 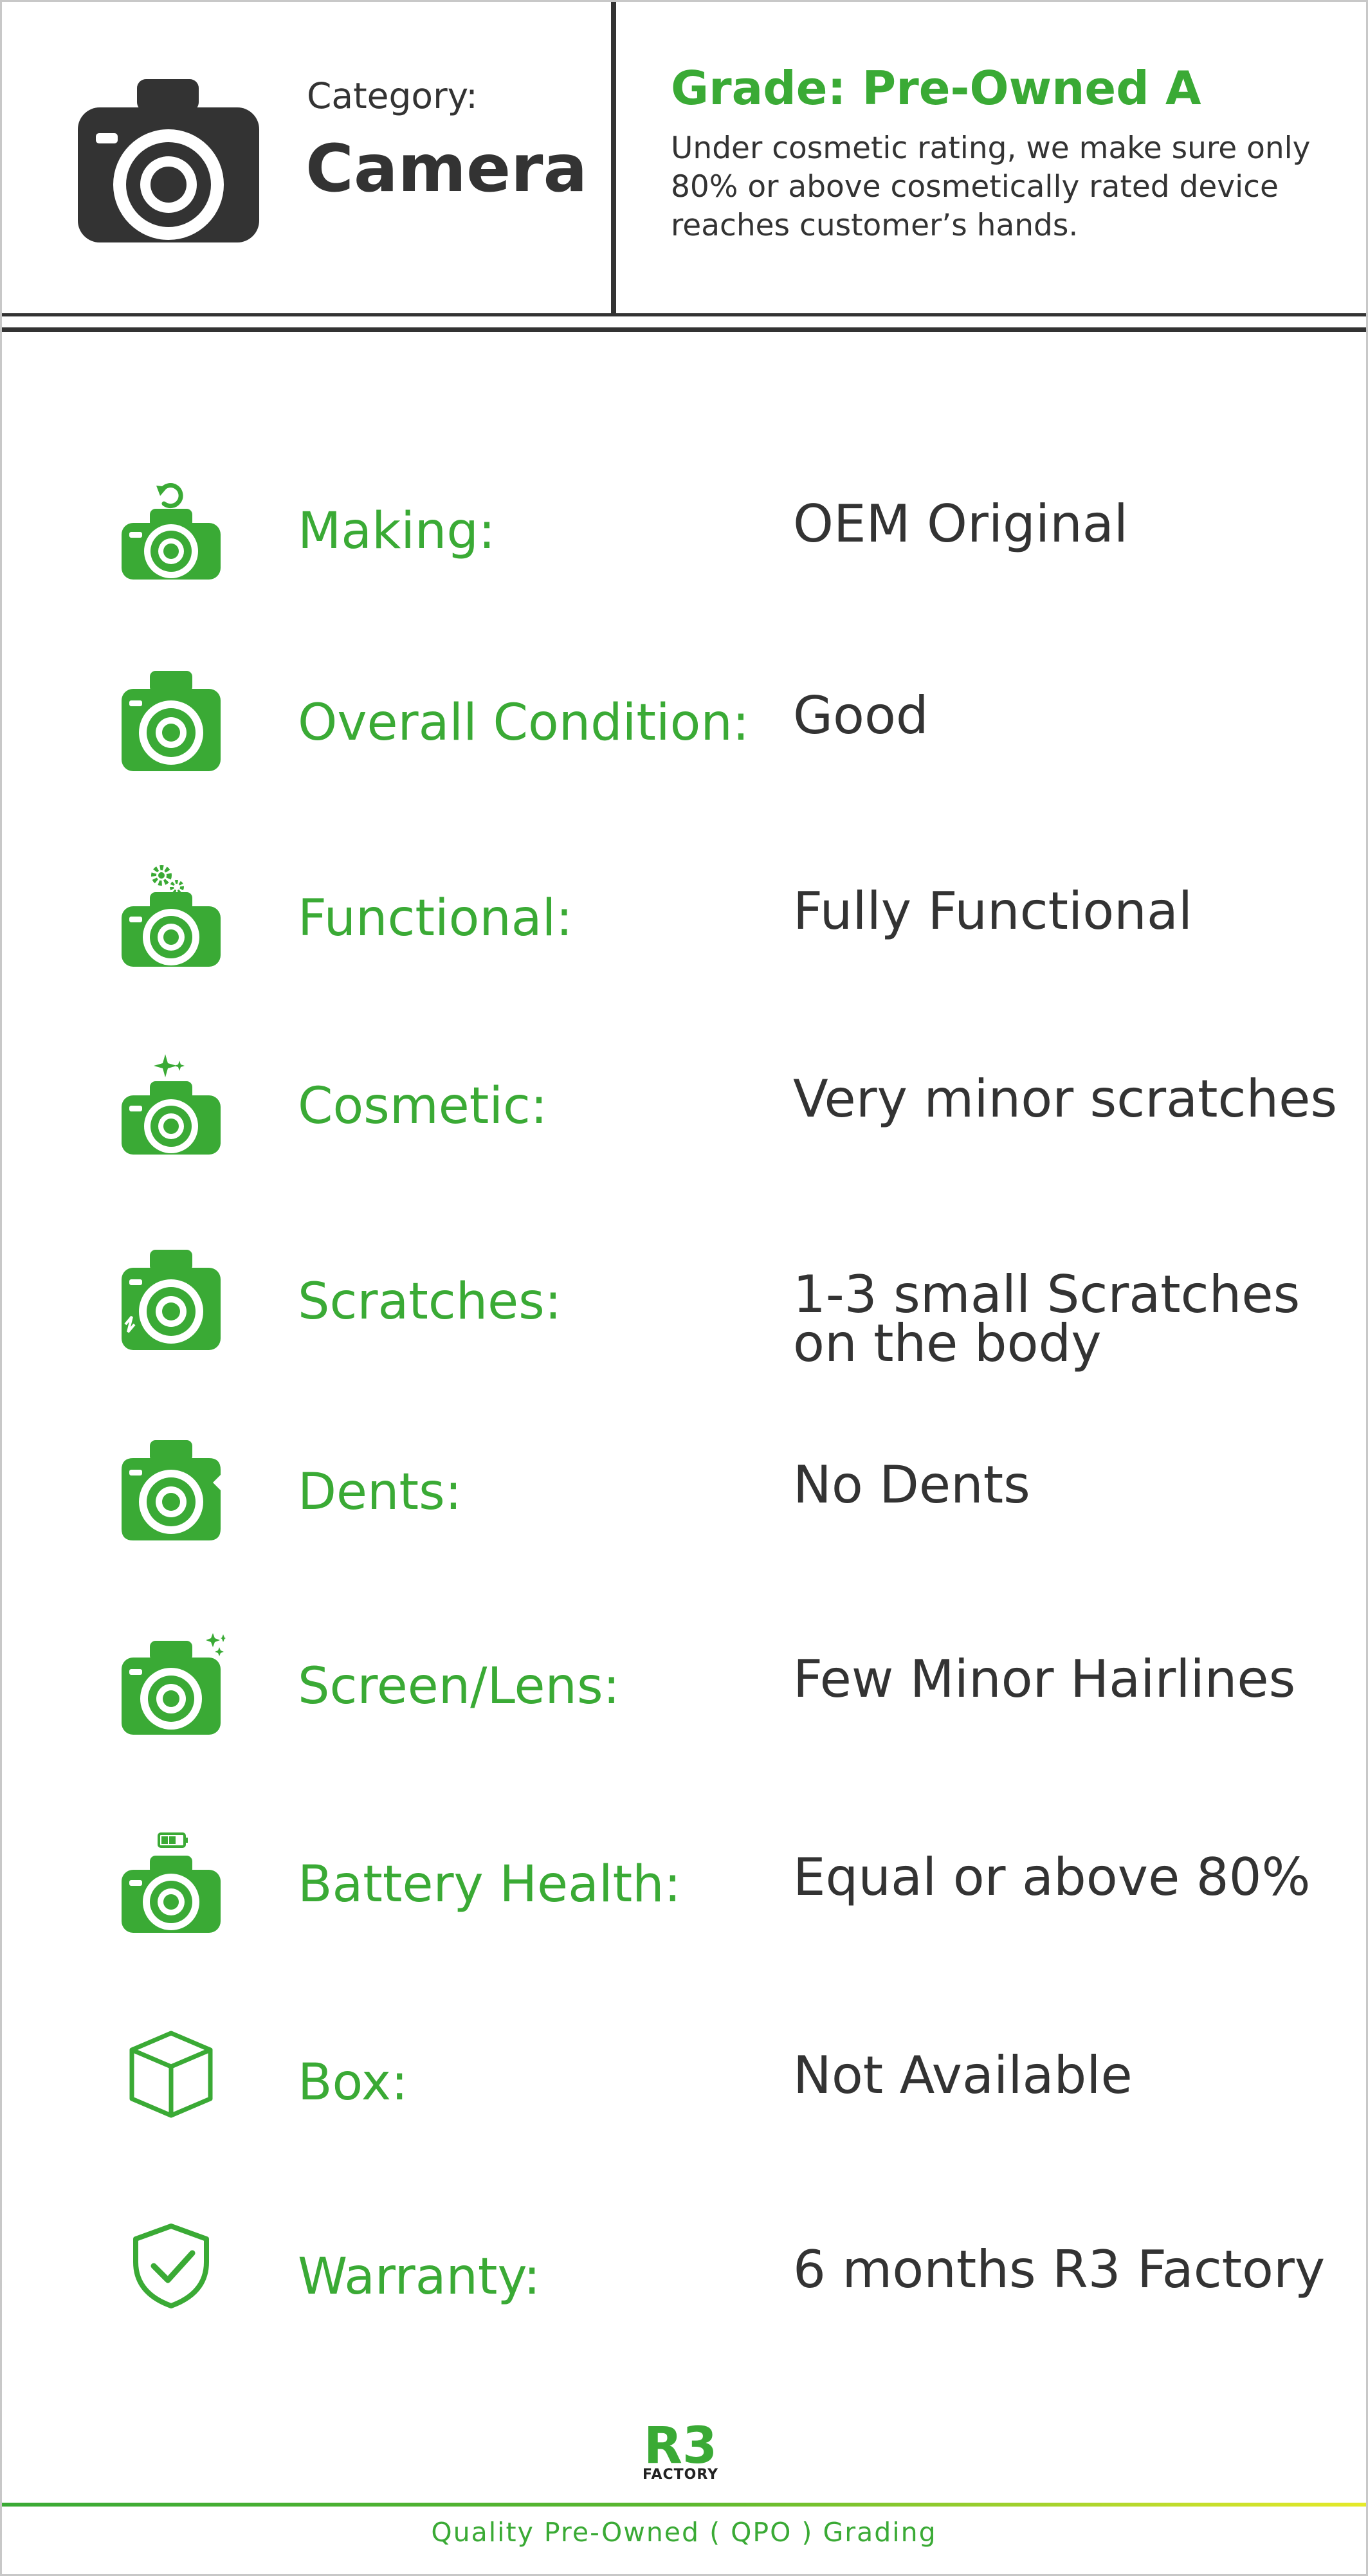 I want to click on row-battery-health: Battery Health: Equal or above 80%, so click(x=684, y=1900).